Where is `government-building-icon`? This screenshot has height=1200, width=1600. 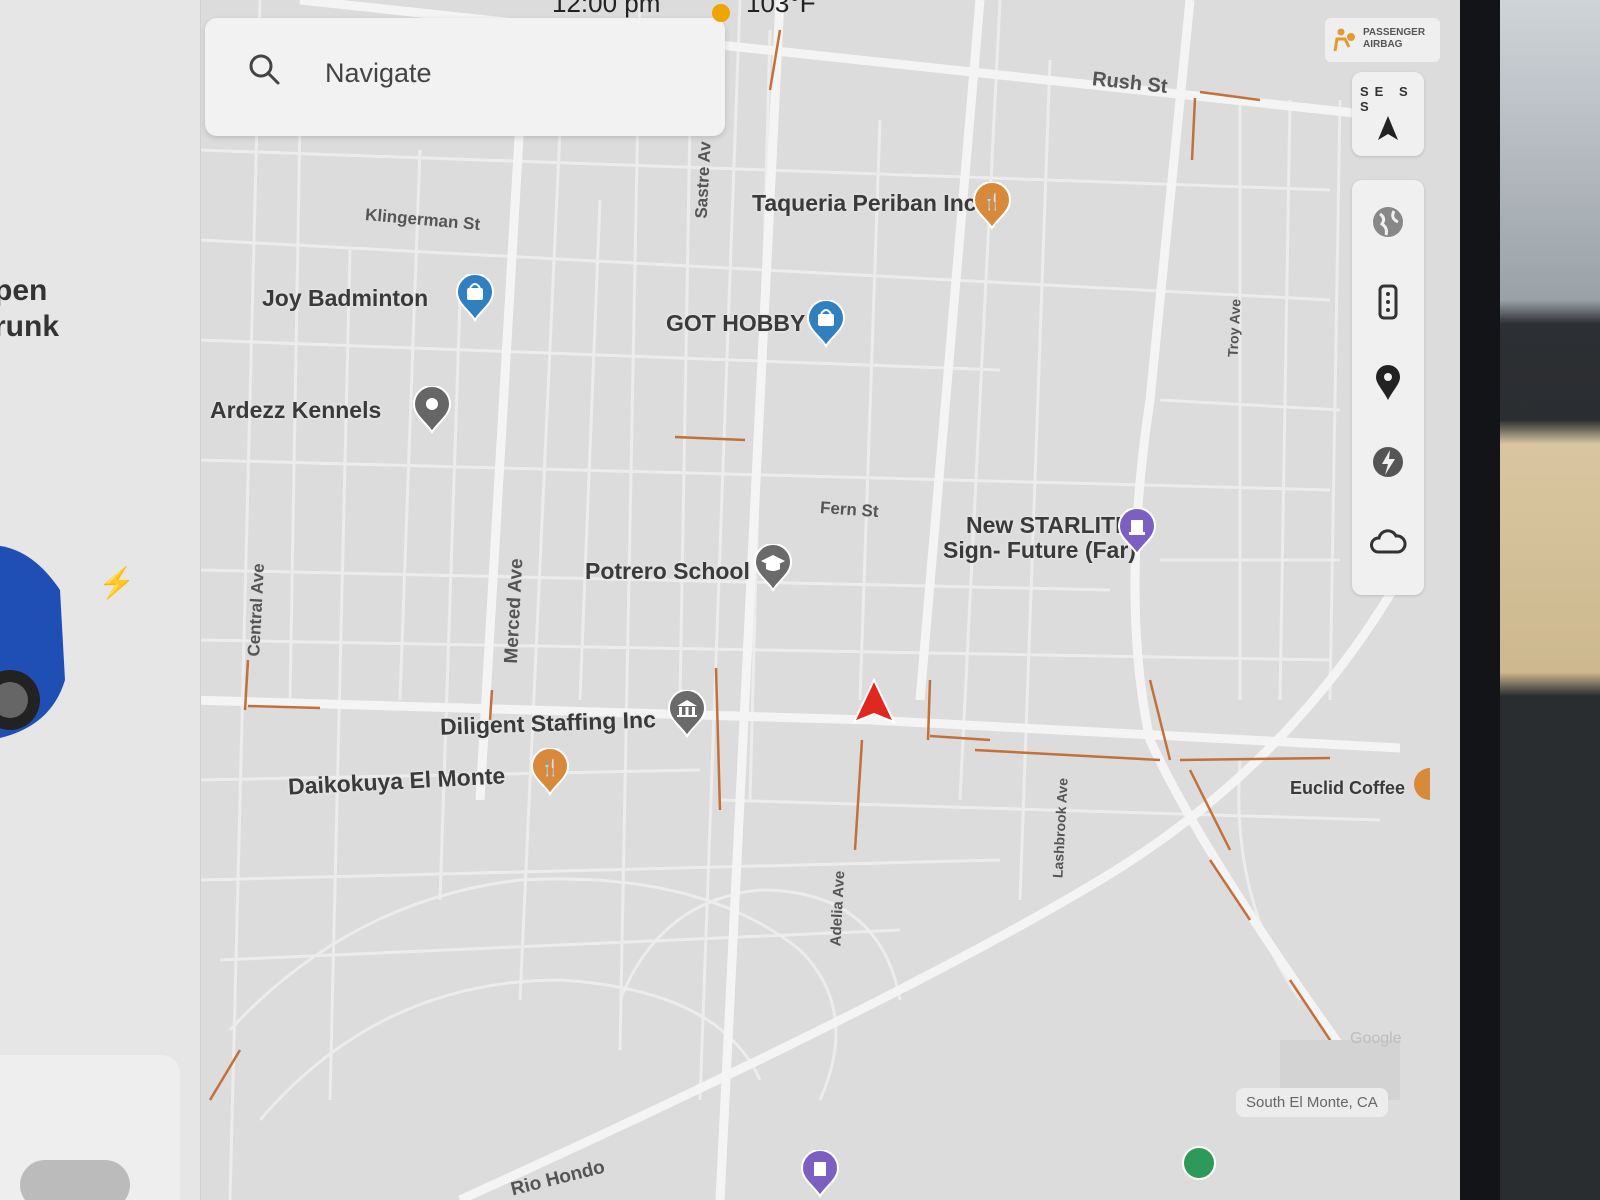 government-building-icon is located at coordinates (687, 714).